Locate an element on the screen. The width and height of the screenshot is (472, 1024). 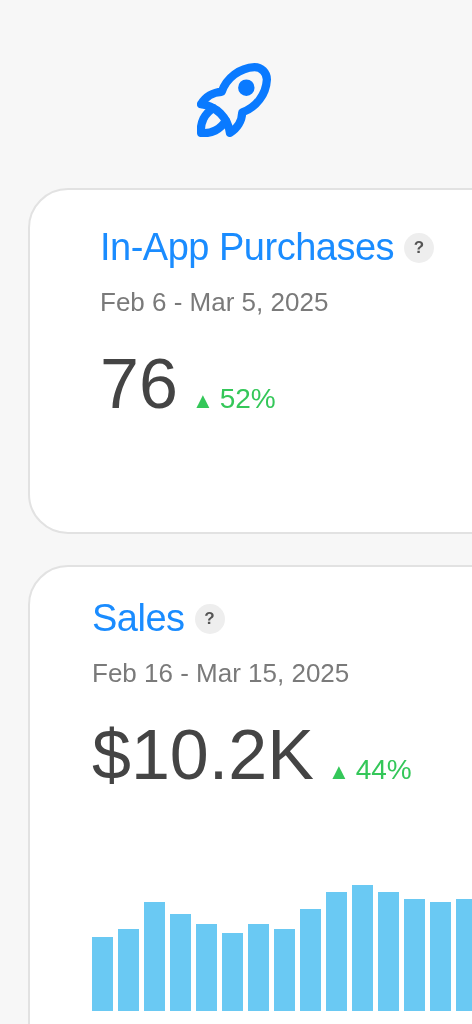
card-title: In-App Purchases is located at coordinates (247, 247).